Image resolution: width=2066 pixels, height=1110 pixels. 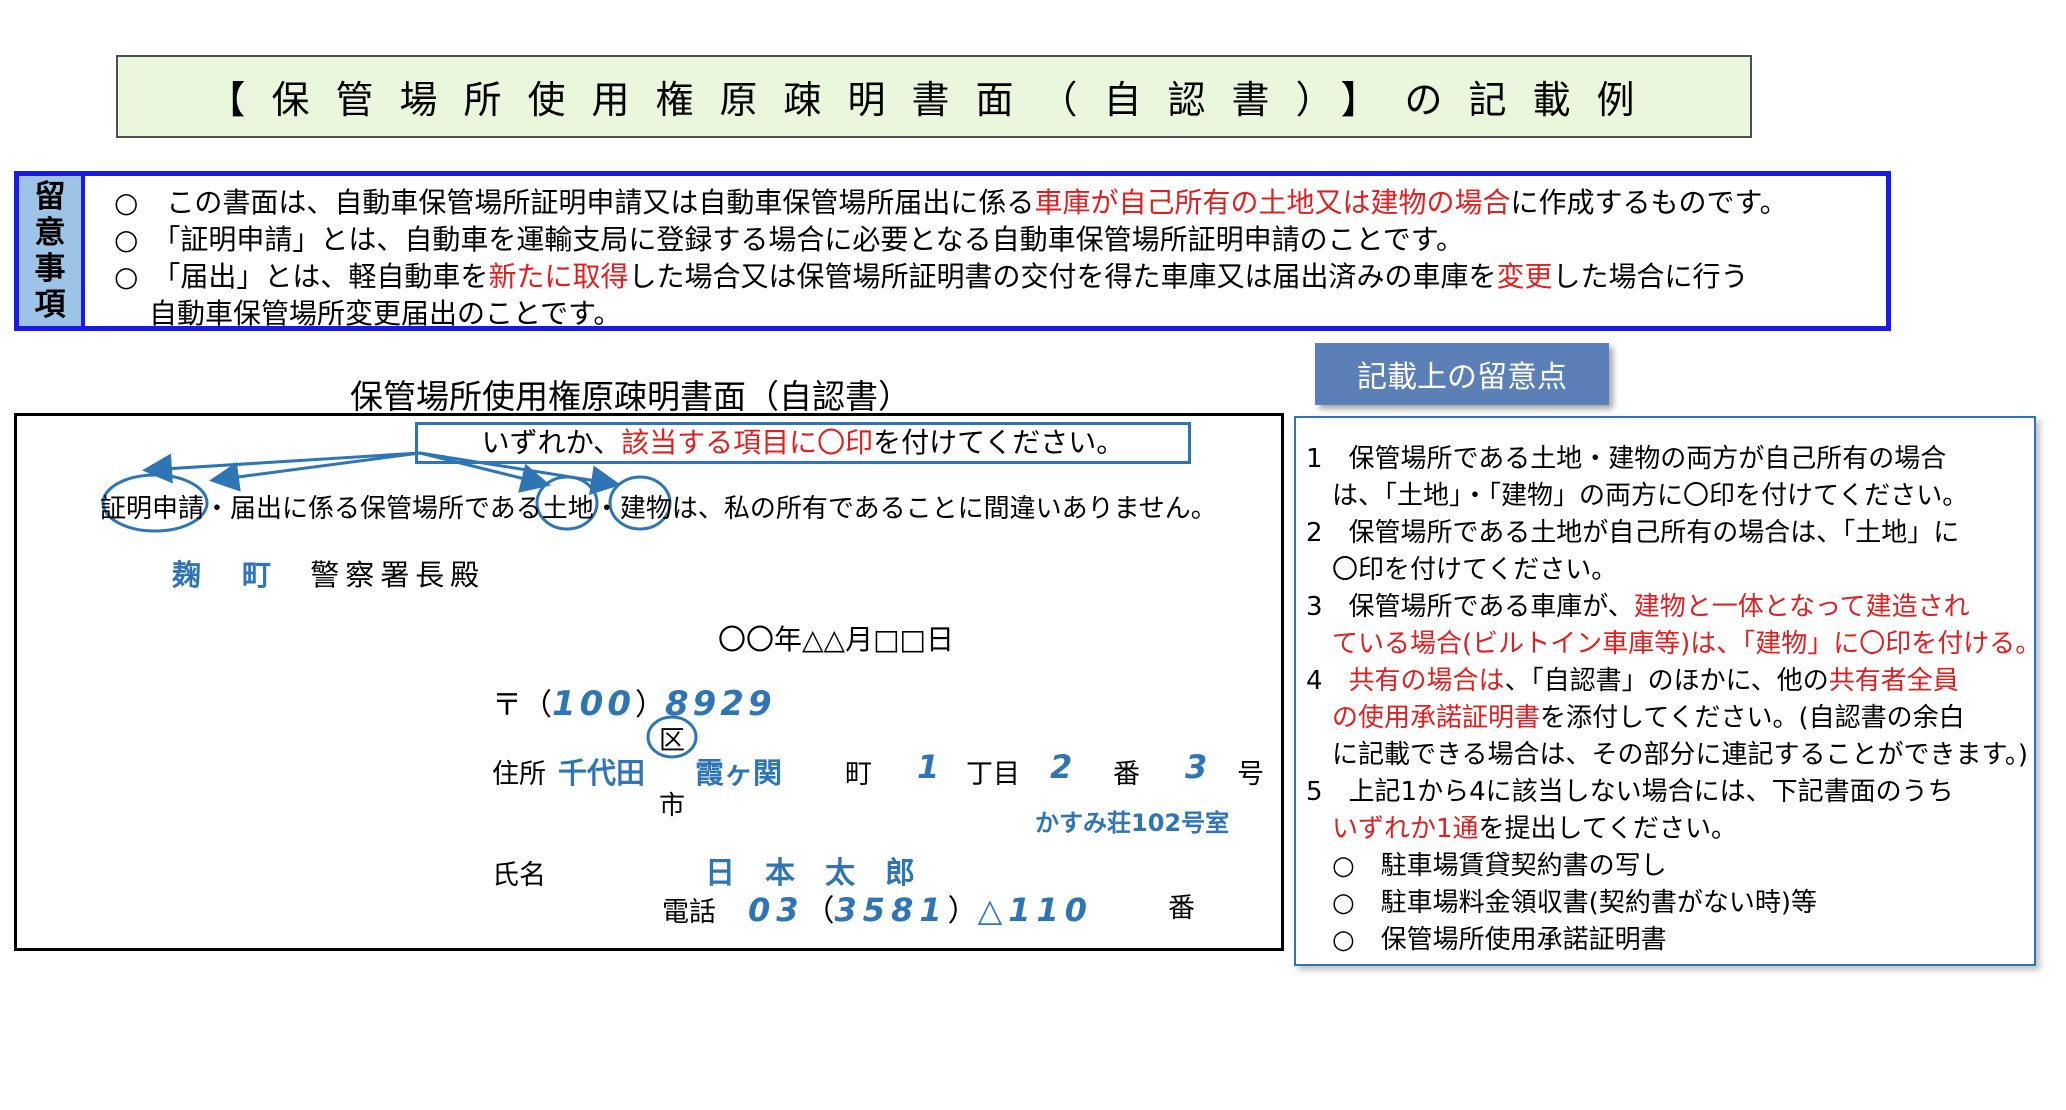 I want to click on address-go: 号, so click(x=1250, y=774).